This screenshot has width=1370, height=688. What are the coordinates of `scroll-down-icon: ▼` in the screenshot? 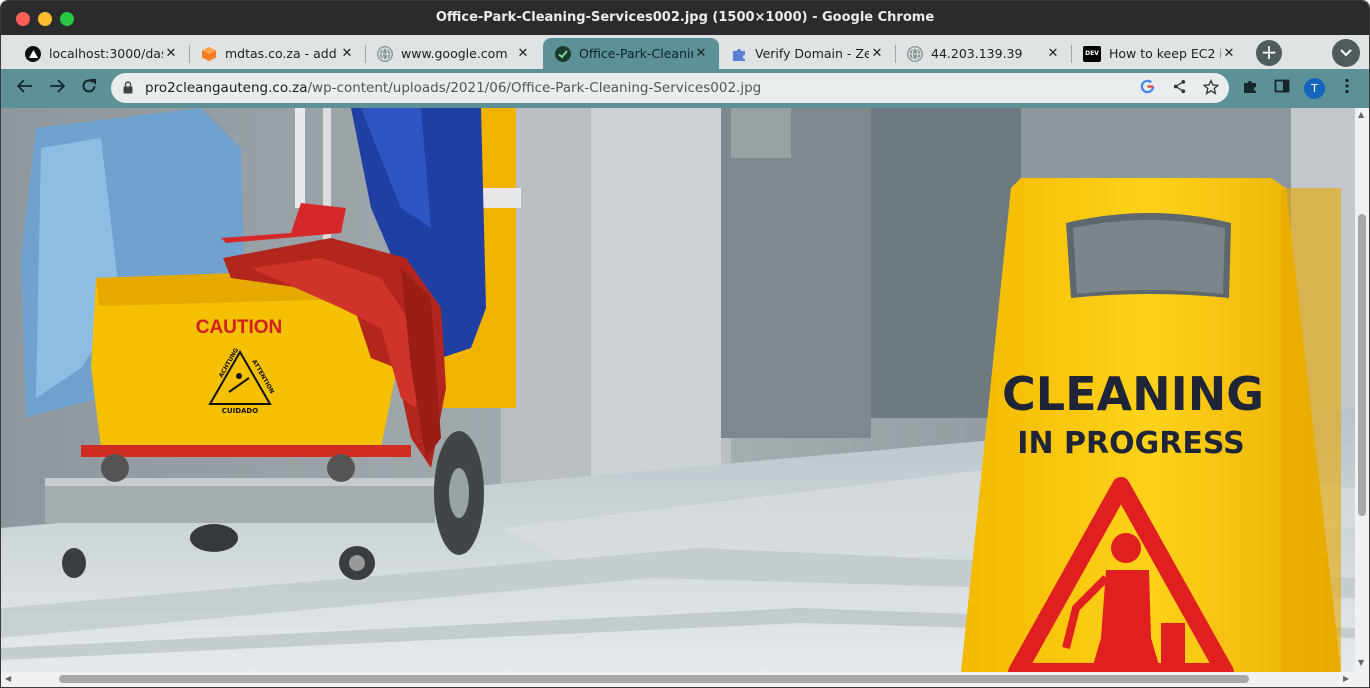 It's located at (1361, 662).